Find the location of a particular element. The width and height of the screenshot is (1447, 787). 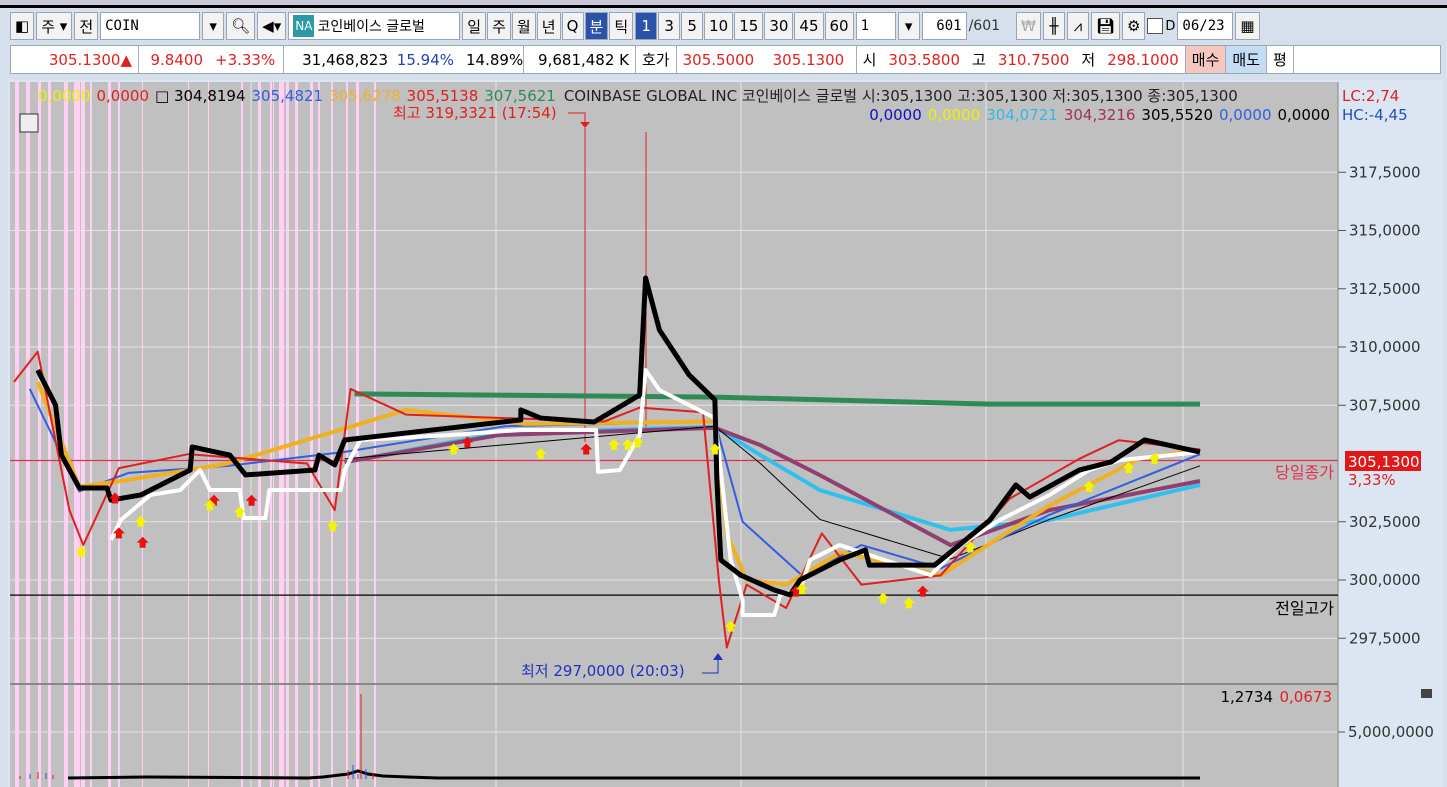

prev-high-label: 전일고가 is located at coordinates (1304, 608).